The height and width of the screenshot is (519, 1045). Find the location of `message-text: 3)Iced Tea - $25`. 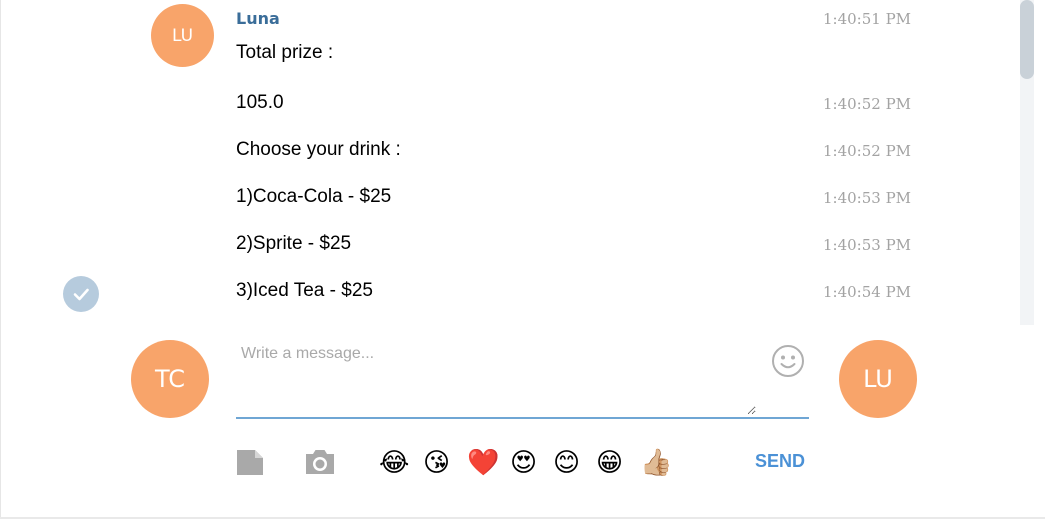

message-text: 3)Iced Tea - $25 is located at coordinates (304, 290).